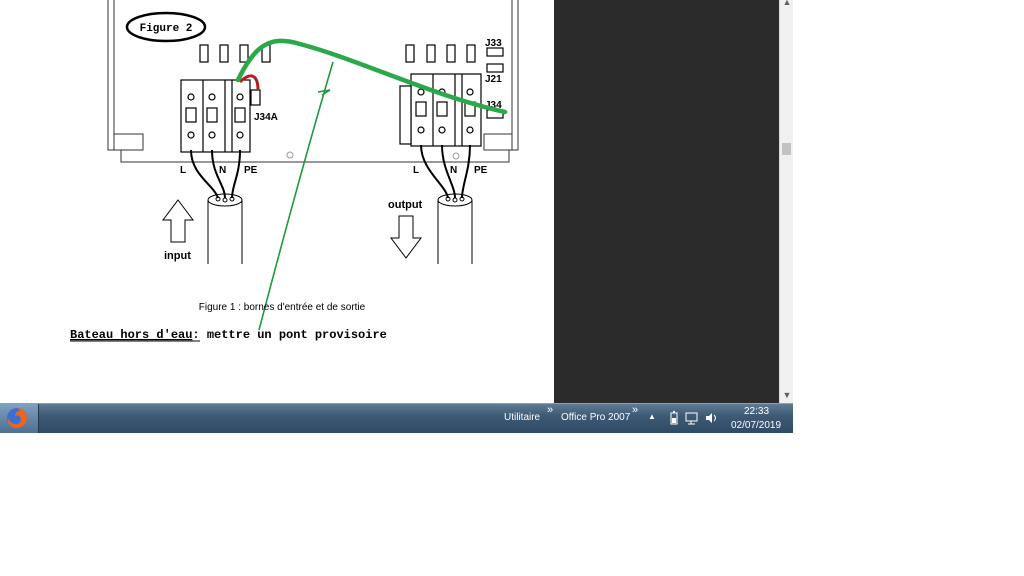  I want to click on note-underlined: Bateau hors d'eau, so click(131, 335).